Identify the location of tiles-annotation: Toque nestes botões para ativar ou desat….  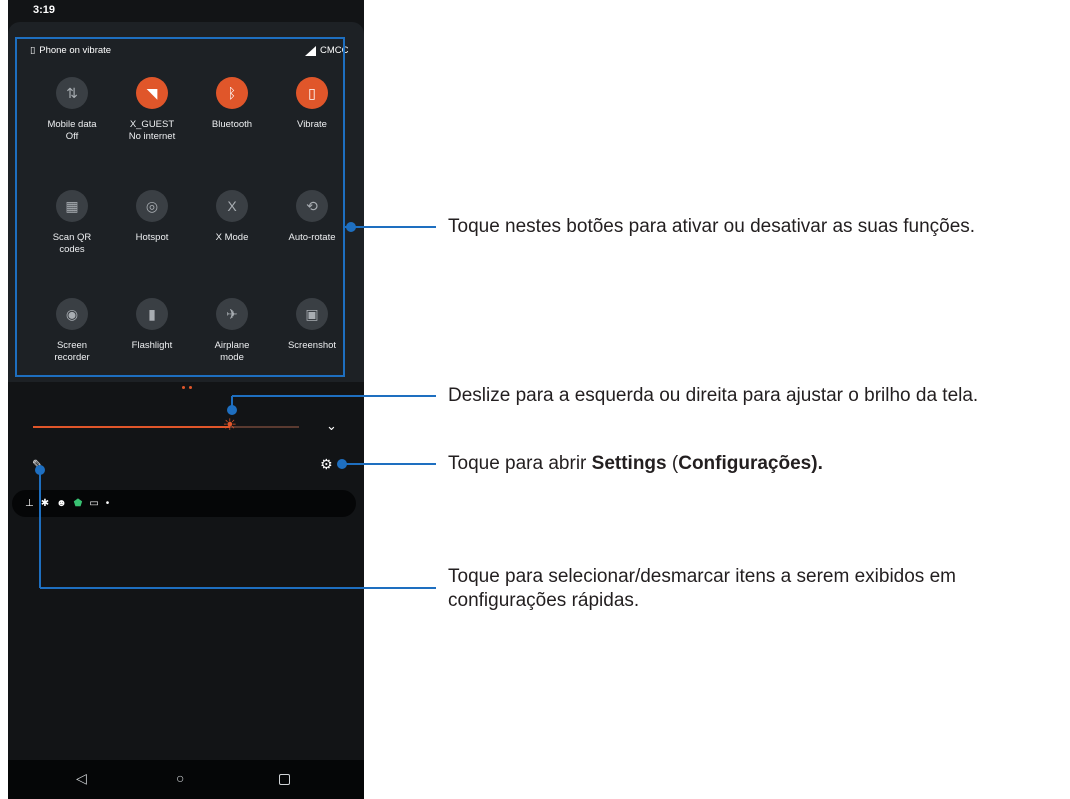
(712, 226).